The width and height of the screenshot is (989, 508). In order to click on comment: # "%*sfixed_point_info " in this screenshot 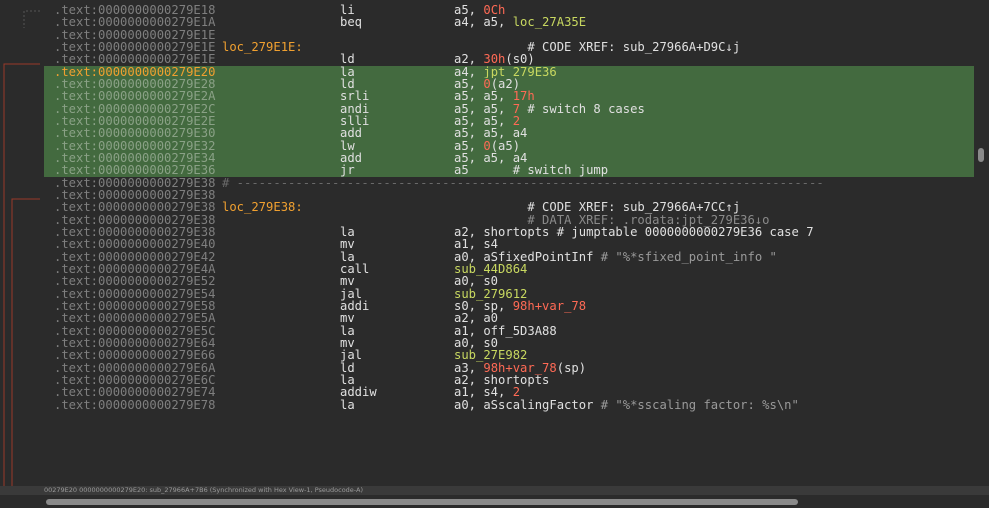, I will do `click(688, 256)`.